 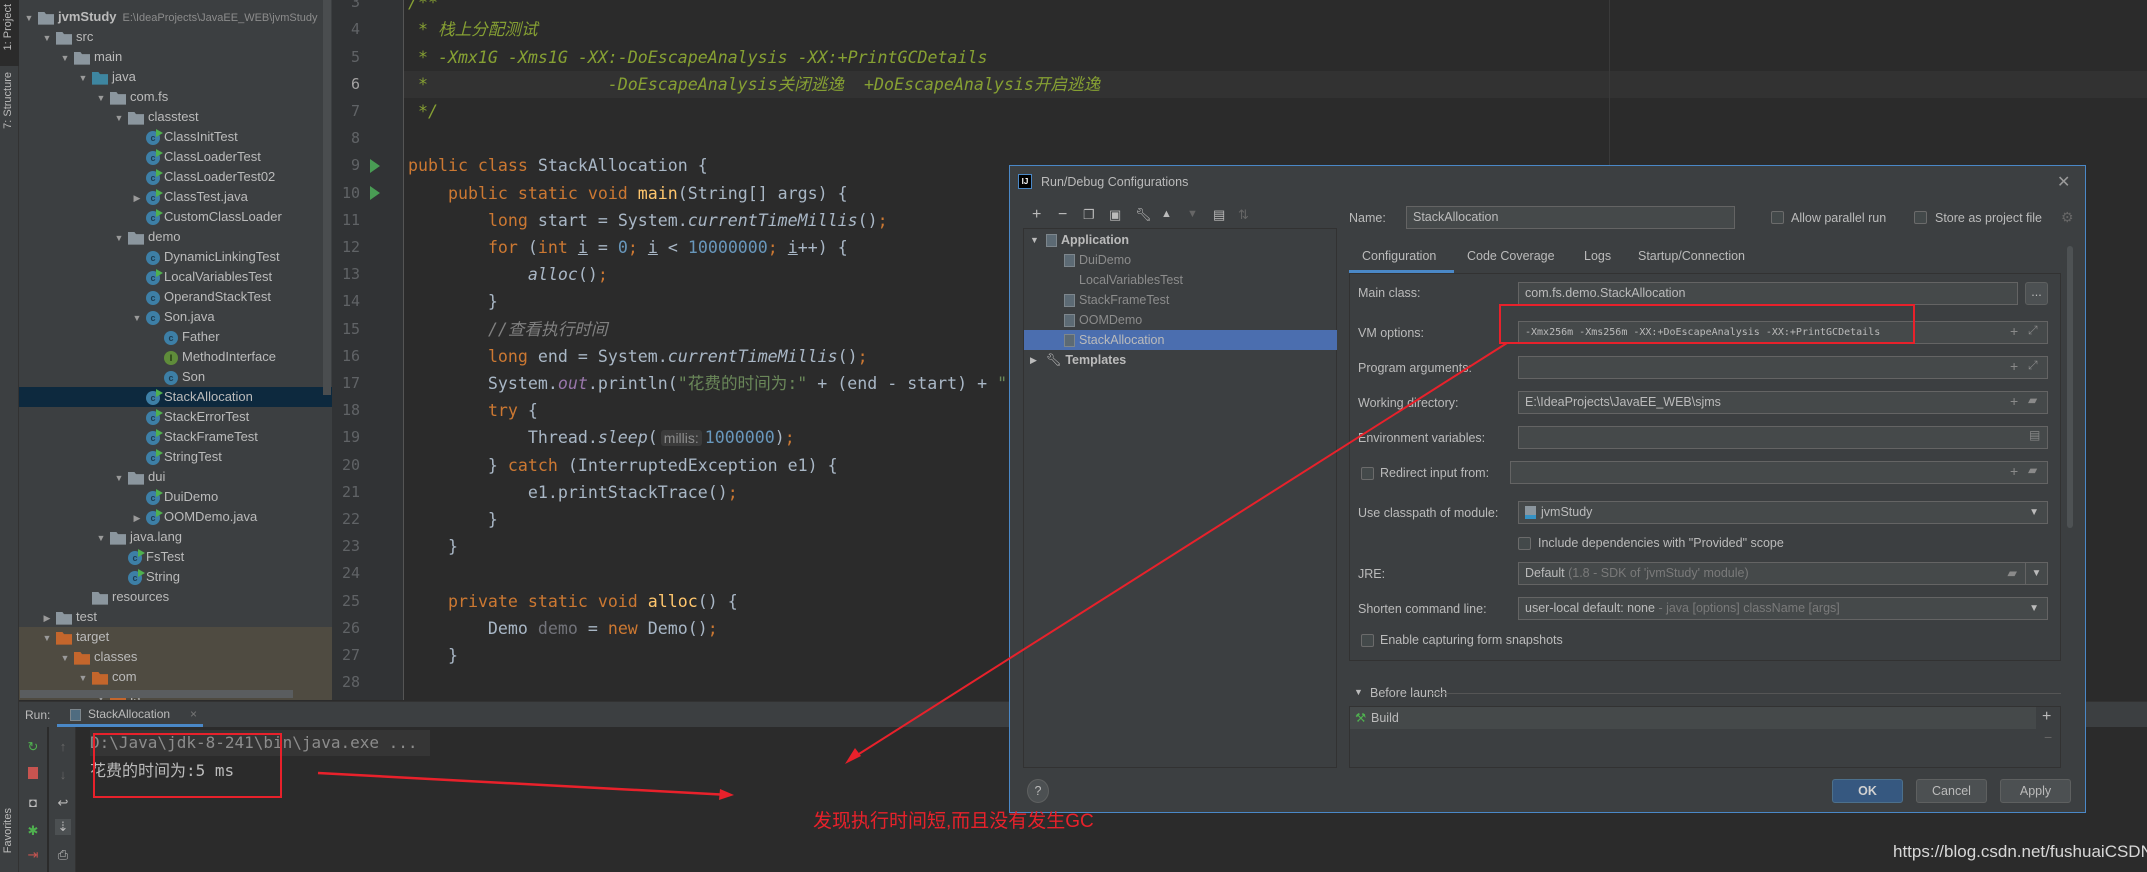 What do you see at coordinates (327, 197) in the screenshot?
I see `tree-vertical-scrollbar` at bounding box center [327, 197].